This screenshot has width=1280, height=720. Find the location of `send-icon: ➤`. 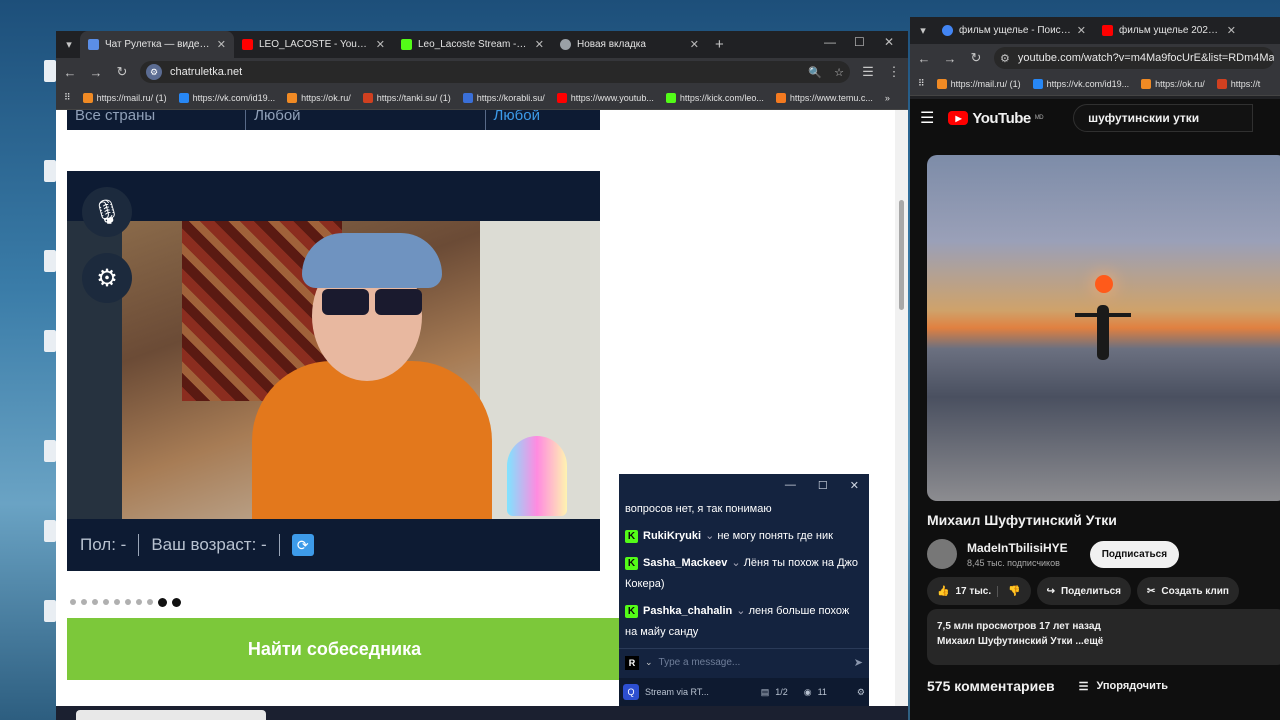

send-icon: ➤ is located at coordinates (858, 662).